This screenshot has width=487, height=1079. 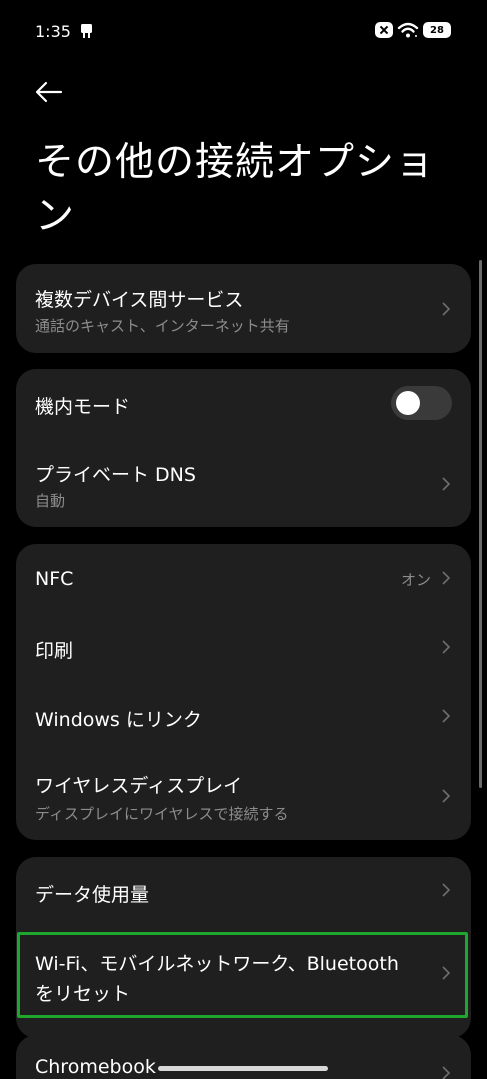 What do you see at coordinates (384, 30) in the screenshot?
I see `no-sim-icon` at bounding box center [384, 30].